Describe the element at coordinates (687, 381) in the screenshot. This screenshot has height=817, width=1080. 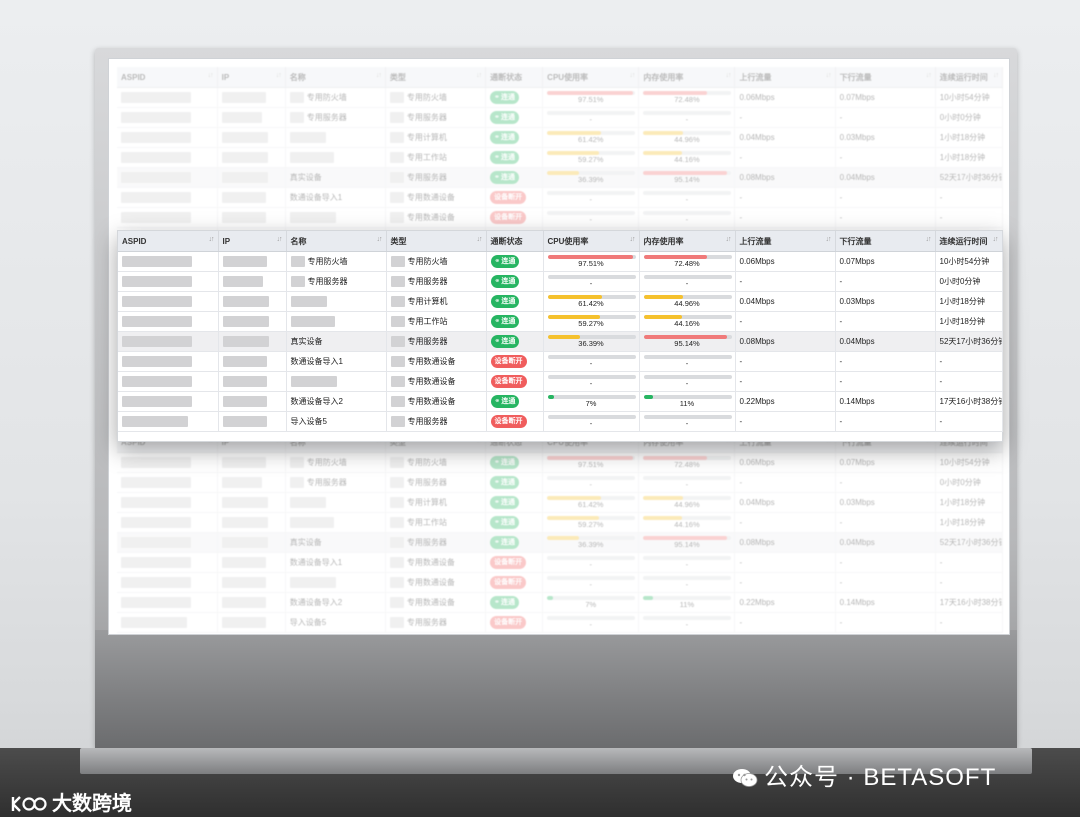
I see `cell-mem: -` at that location.